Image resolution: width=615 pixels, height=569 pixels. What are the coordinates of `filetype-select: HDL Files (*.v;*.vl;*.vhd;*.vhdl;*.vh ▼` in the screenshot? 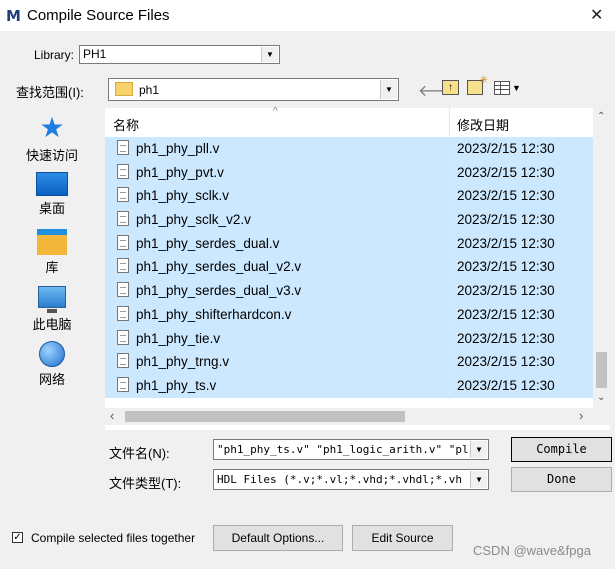 It's located at (351, 479).